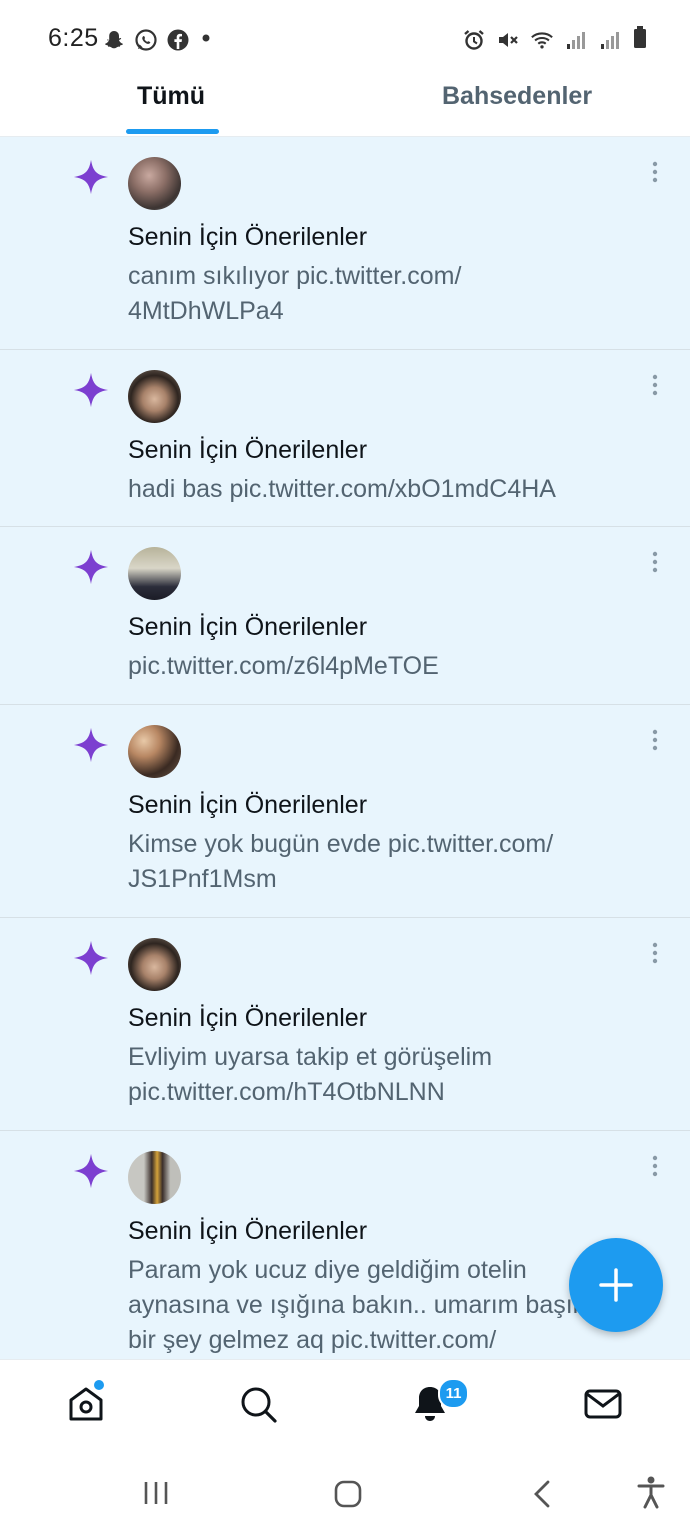 Image resolution: width=690 pixels, height=1533 pixels. I want to click on wifi-icon, so click(542, 40).